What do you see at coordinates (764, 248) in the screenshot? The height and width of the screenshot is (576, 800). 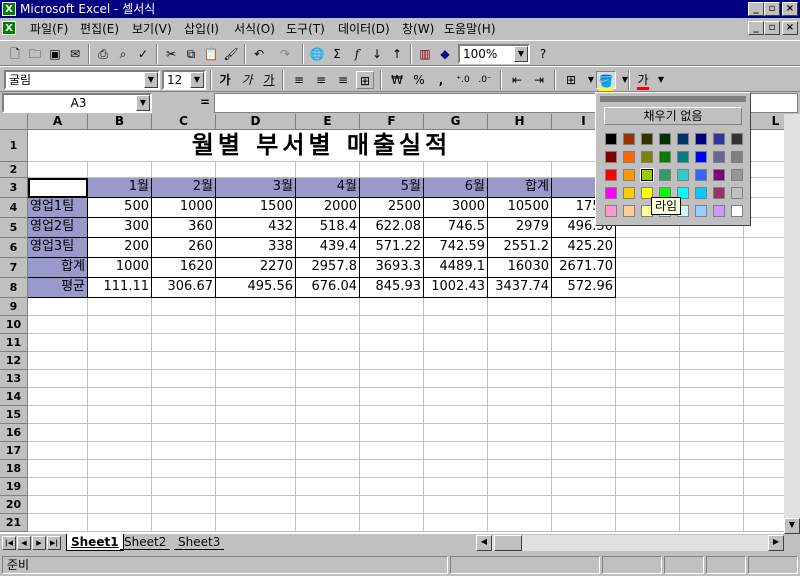 I see `cell-l6` at bounding box center [764, 248].